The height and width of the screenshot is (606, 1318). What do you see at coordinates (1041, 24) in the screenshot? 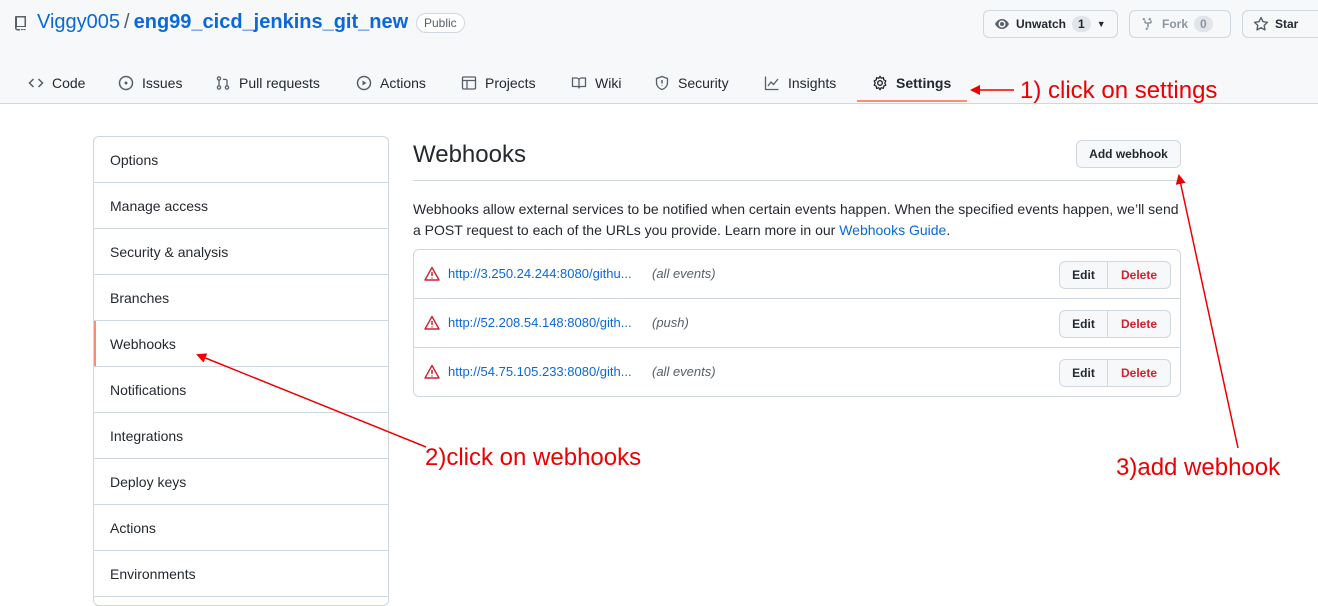
I see `unwatch-label: Unwatch` at bounding box center [1041, 24].